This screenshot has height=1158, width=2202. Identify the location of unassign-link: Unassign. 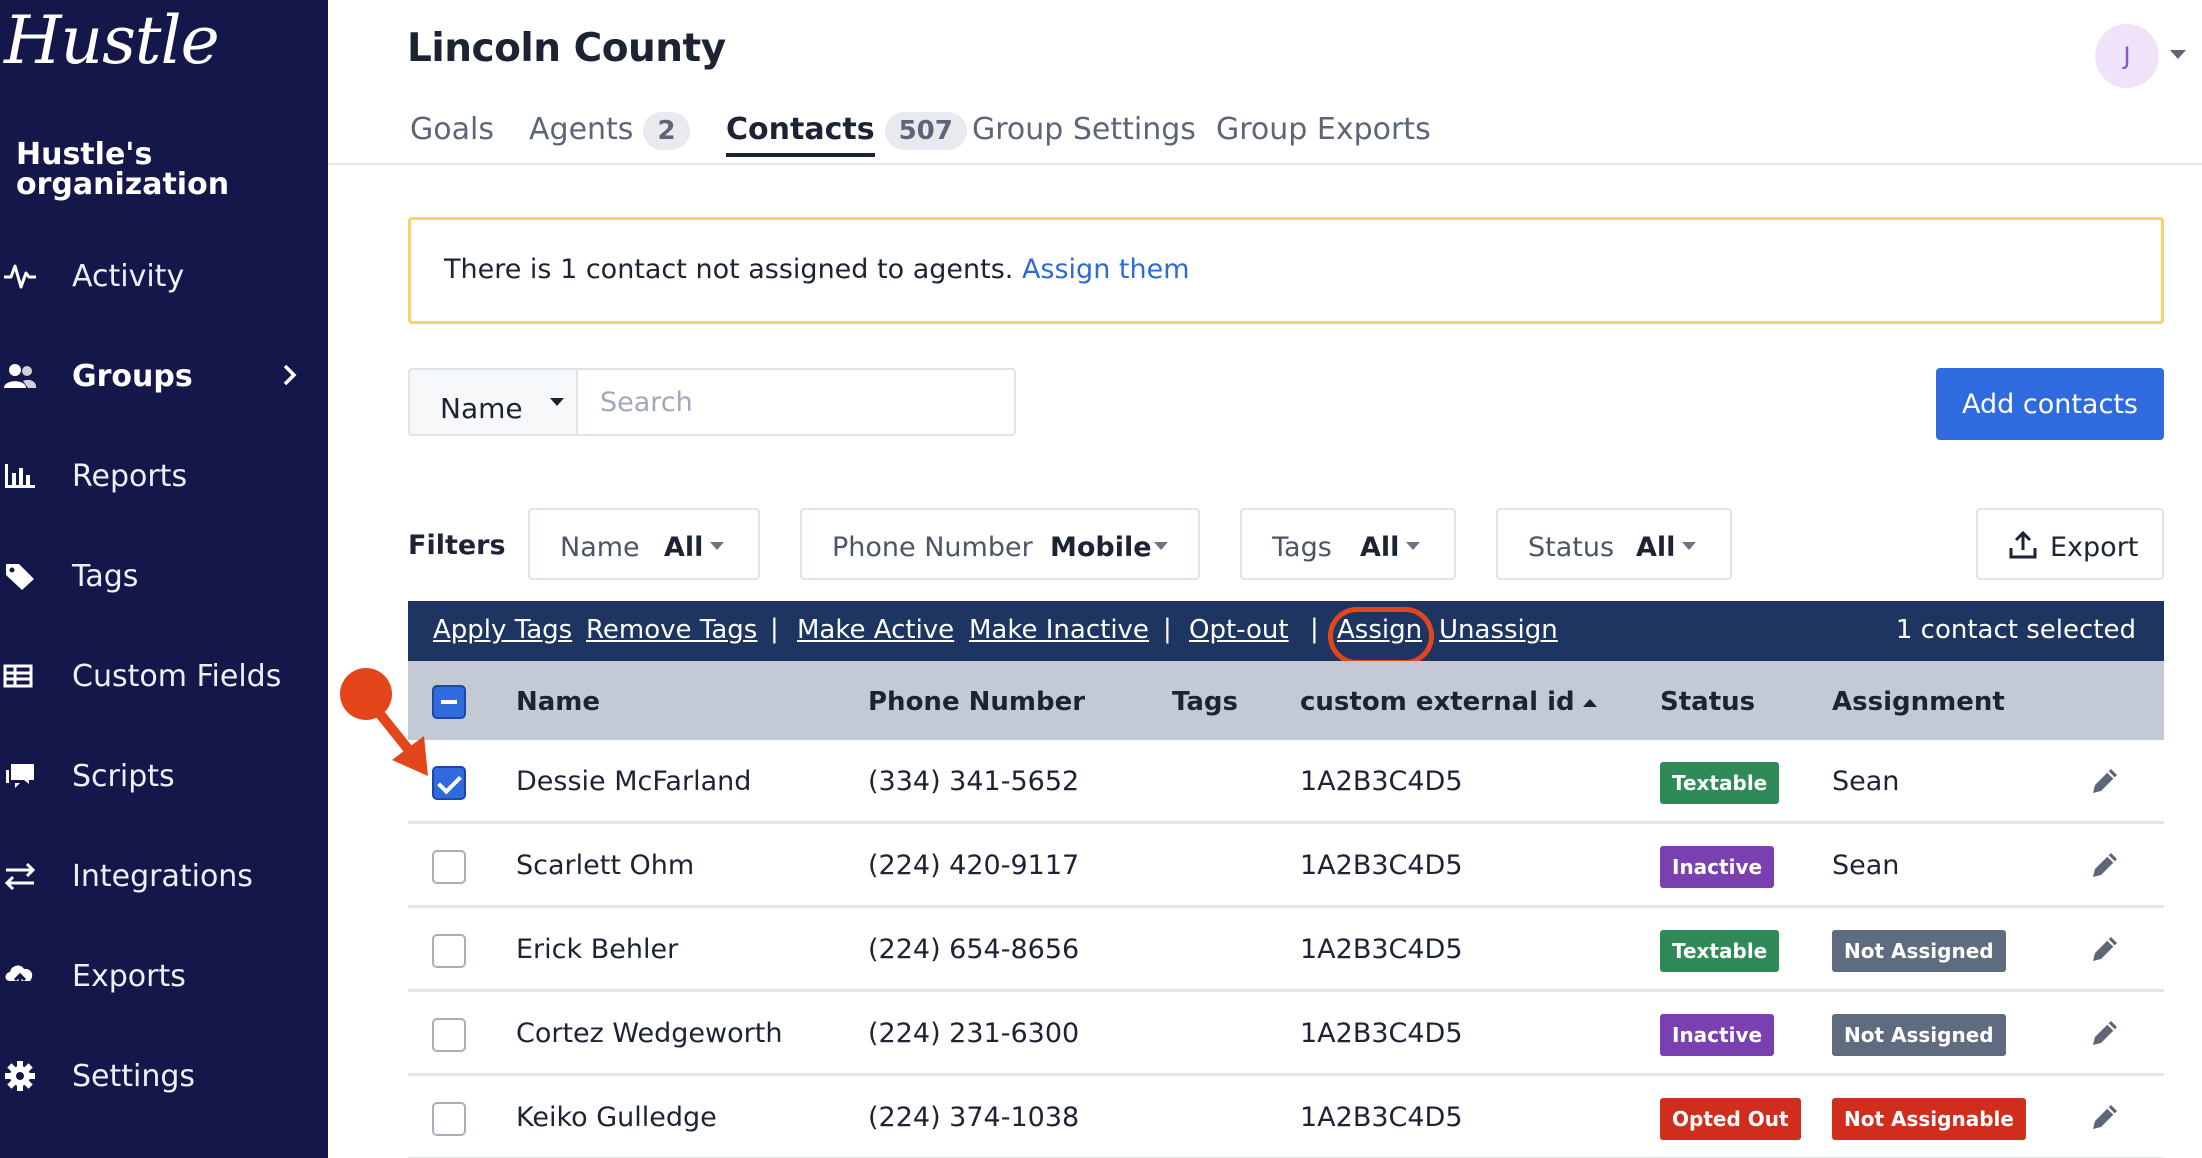
(1498, 630).